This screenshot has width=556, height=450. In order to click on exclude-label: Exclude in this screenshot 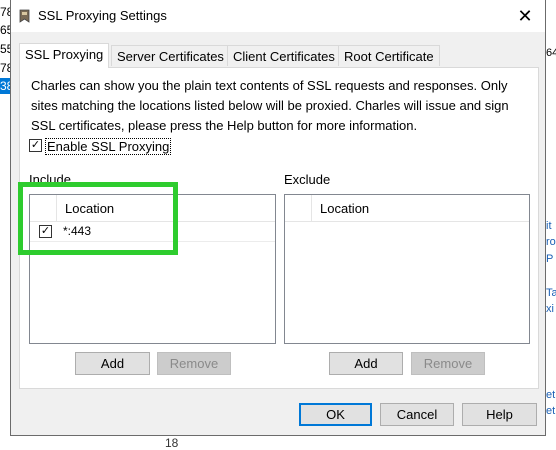, I will do `click(307, 179)`.